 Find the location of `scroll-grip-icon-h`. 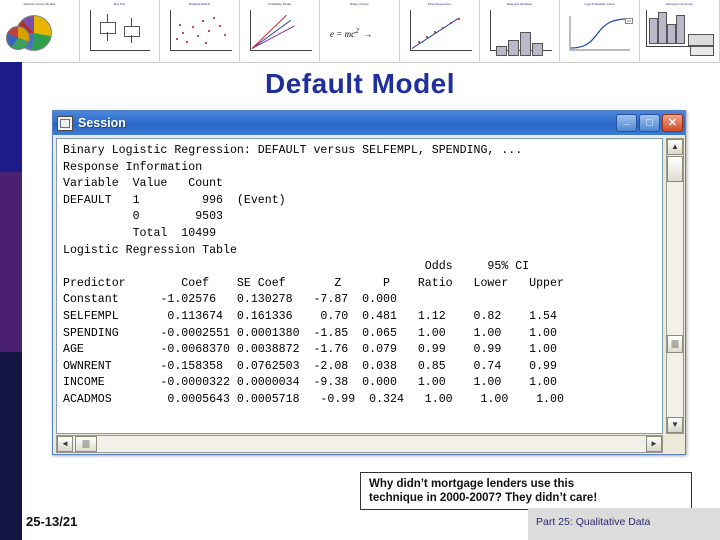

scroll-grip-icon-h is located at coordinates (86, 444).